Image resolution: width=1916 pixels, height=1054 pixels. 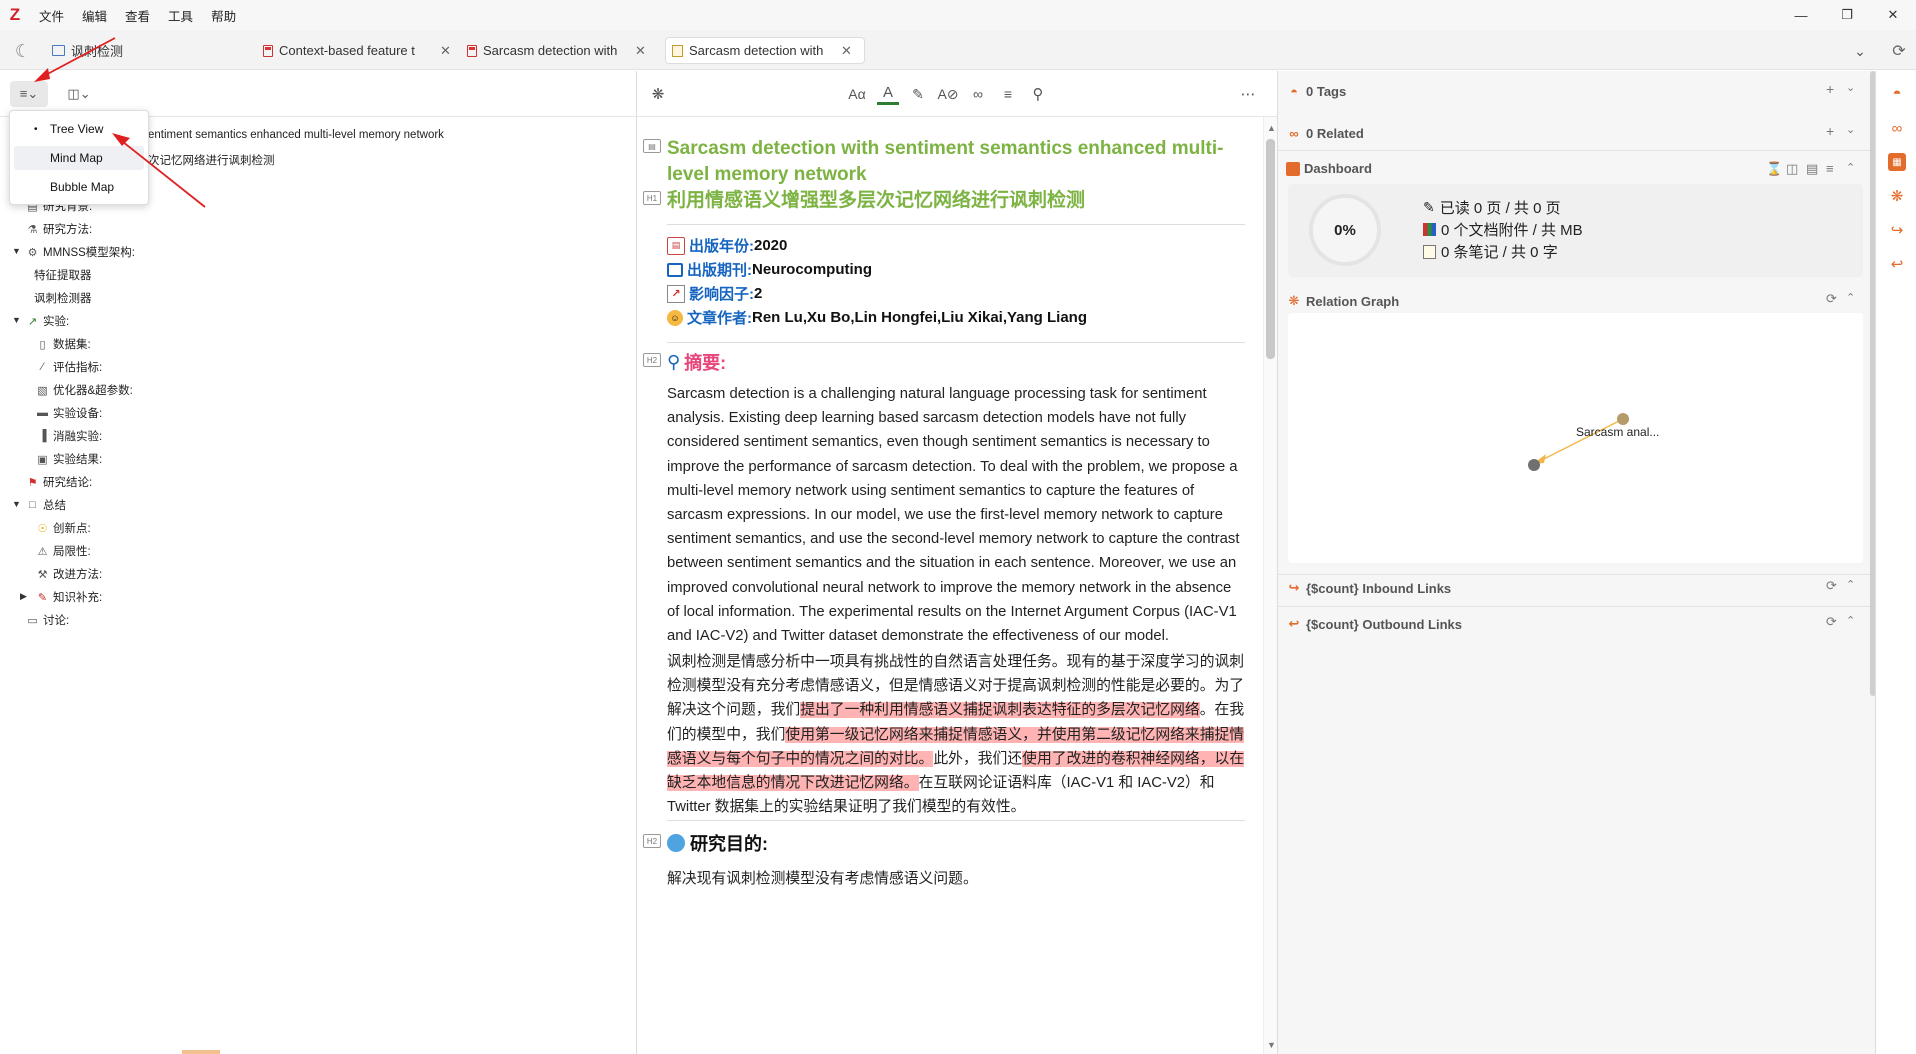 What do you see at coordinates (1897, 264) in the screenshot?
I see `outbound-icon: ↩` at bounding box center [1897, 264].